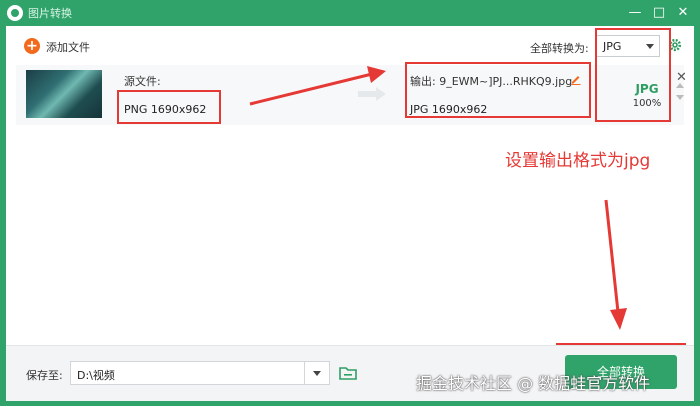  Describe the element at coordinates (578, 161) in the screenshot. I see `annotation-text: 设置输出格式为jpg` at that location.